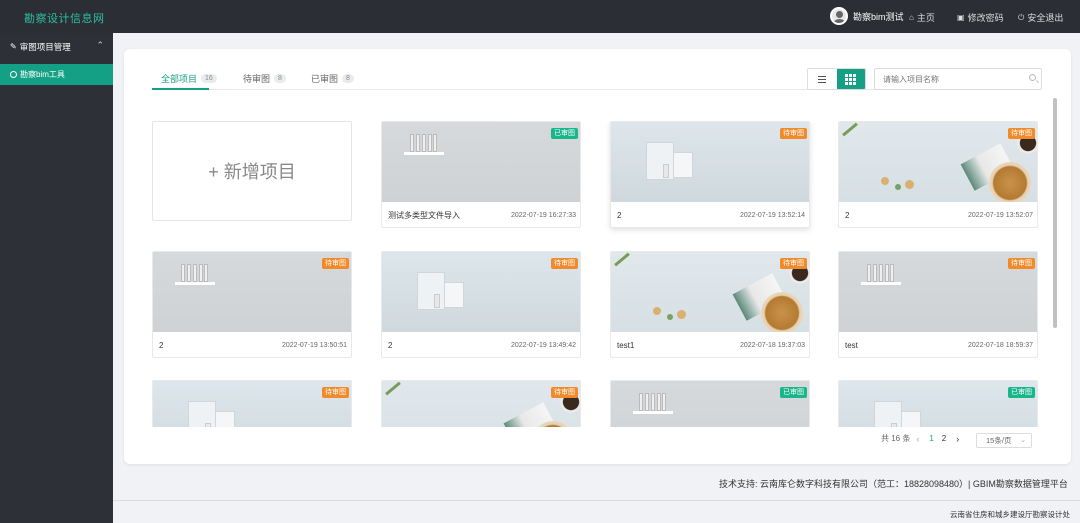 This screenshot has height=523, width=1080. I want to click on list-view-button, so click(822, 79).